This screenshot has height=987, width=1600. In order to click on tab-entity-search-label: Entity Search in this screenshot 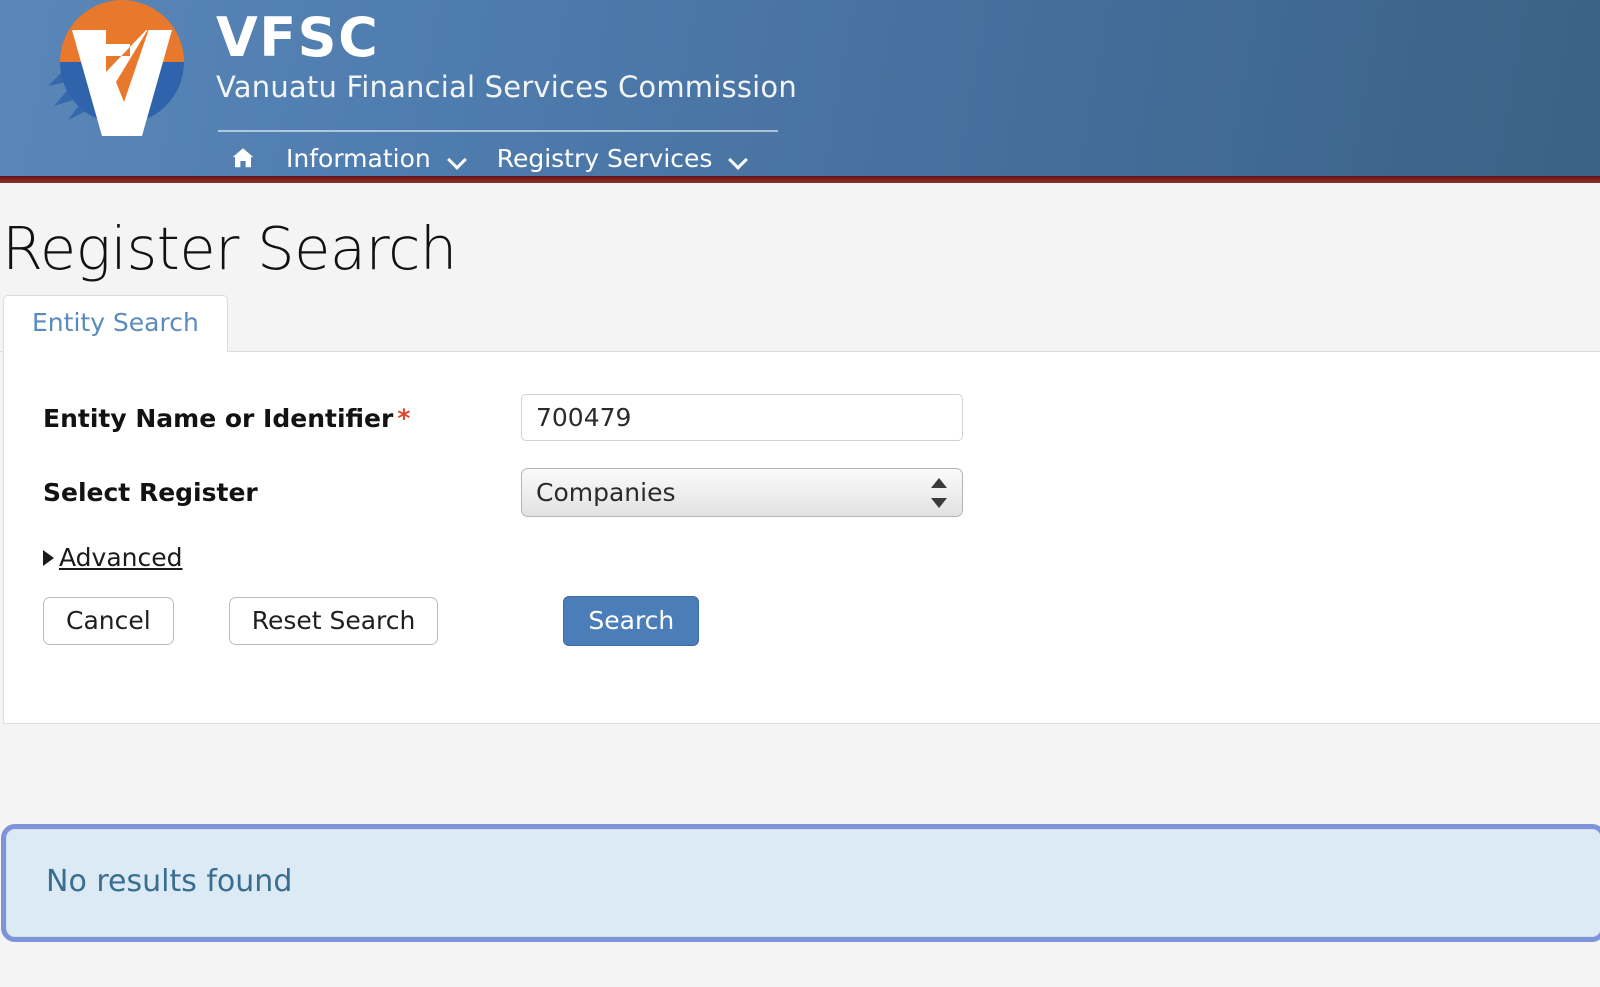, I will do `click(115, 322)`.